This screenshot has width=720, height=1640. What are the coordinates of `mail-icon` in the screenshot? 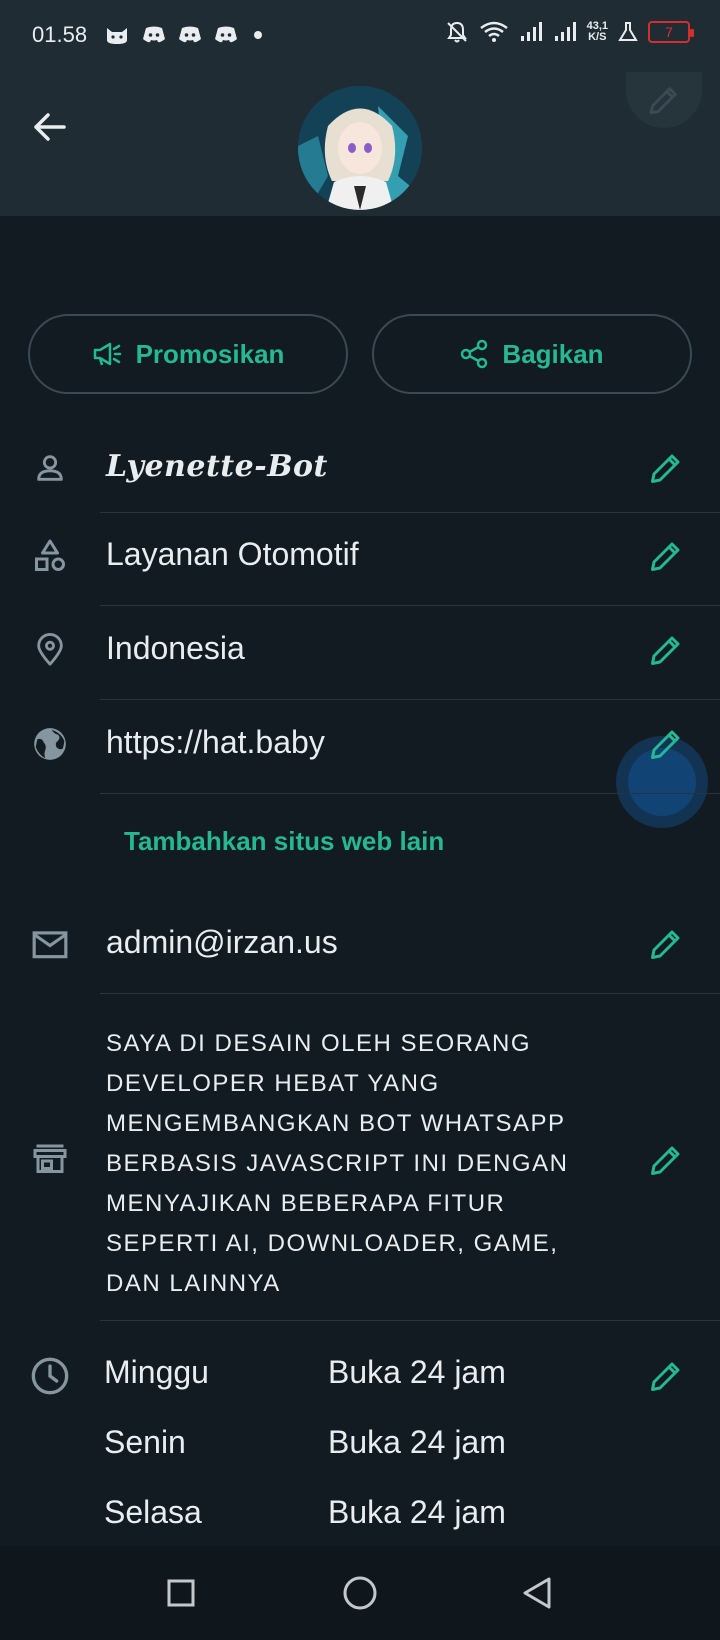 It's located at (50, 944).